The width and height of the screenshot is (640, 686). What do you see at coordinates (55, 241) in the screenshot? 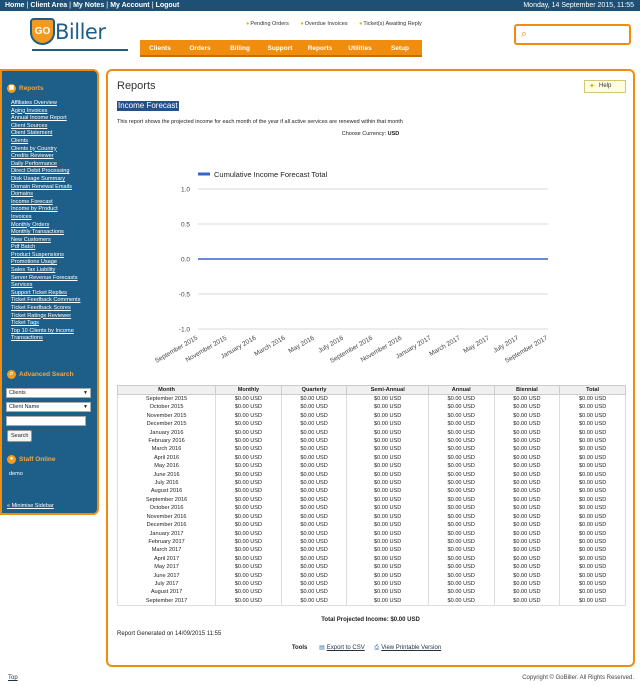
I see `sidebar-report-link: New Customers` at bounding box center [55, 241].